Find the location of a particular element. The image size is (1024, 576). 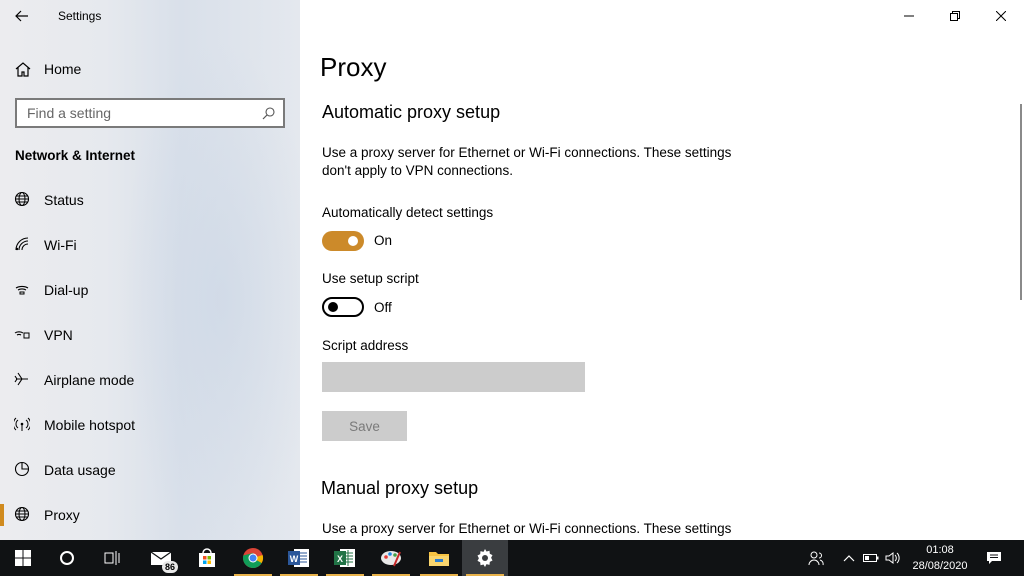

sidebar-item-label: Mobile hotspot is located at coordinates (90, 425).